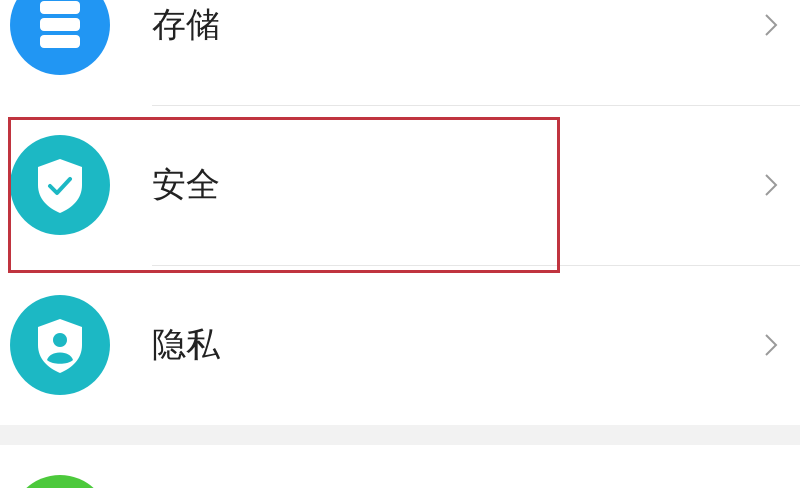 Image resolution: width=800 pixels, height=488 pixels. Describe the element at coordinates (186, 345) in the screenshot. I see `row-label: 隐私` at that location.